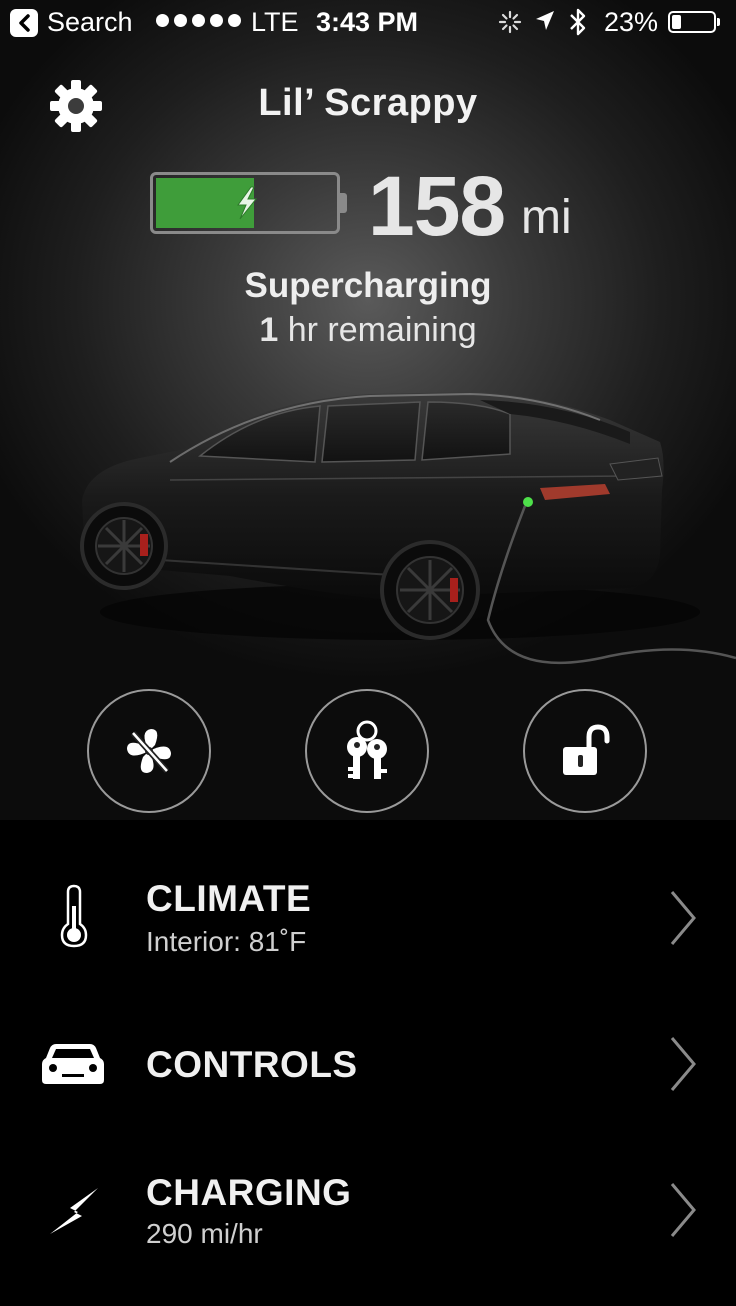  What do you see at coordinates (545, 24) in the screenshot?
I see `location-arrow-icon` at bounding box center [545, 24].